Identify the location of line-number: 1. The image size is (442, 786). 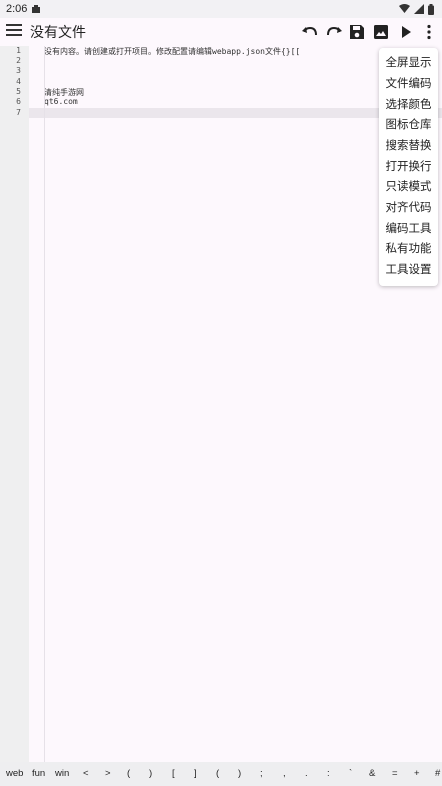
(18, 50).